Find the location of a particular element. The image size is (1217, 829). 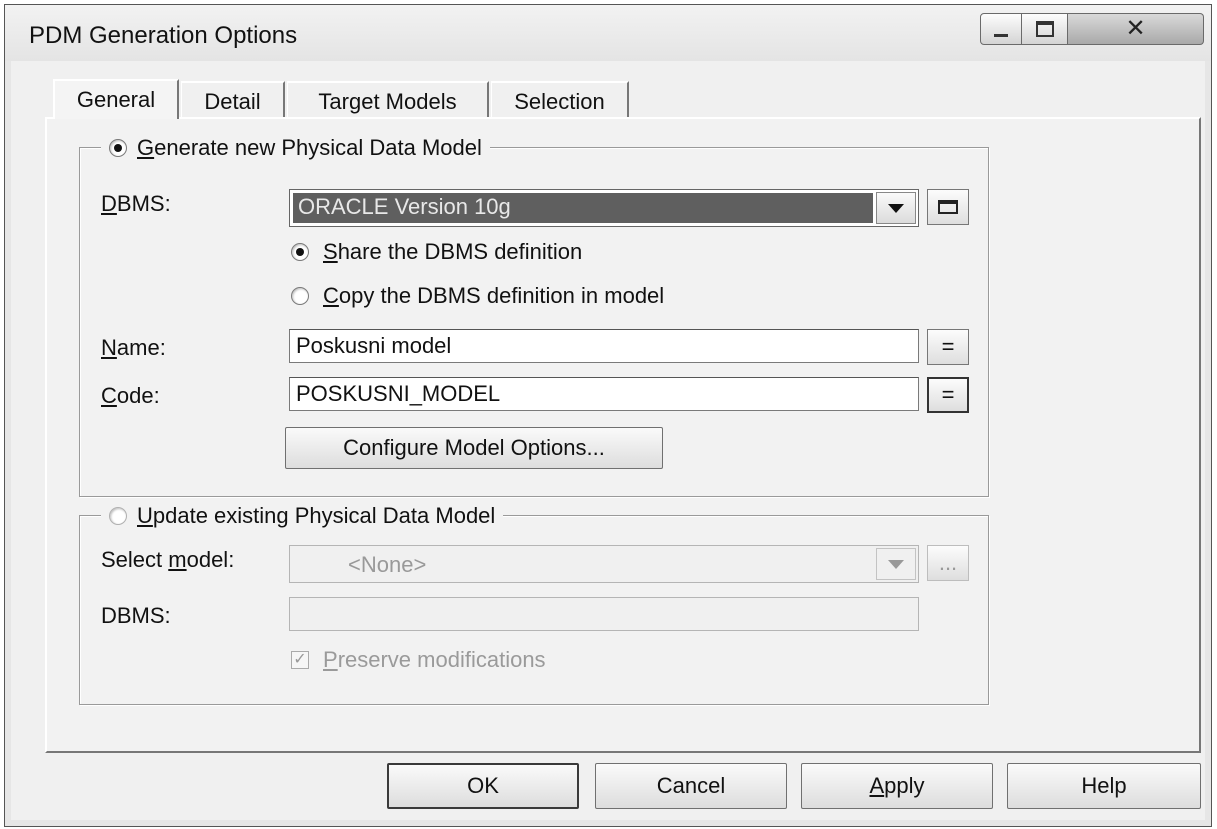

share-dbms-radio: Share the DBMS definition is located at coordinates (436, 252).